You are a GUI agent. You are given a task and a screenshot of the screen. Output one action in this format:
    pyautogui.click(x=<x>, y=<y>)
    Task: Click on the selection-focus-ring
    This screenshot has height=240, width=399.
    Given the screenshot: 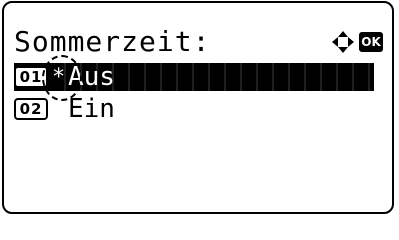 What is the action you would take?
    pyautogui.click(x=62, y=78)
    